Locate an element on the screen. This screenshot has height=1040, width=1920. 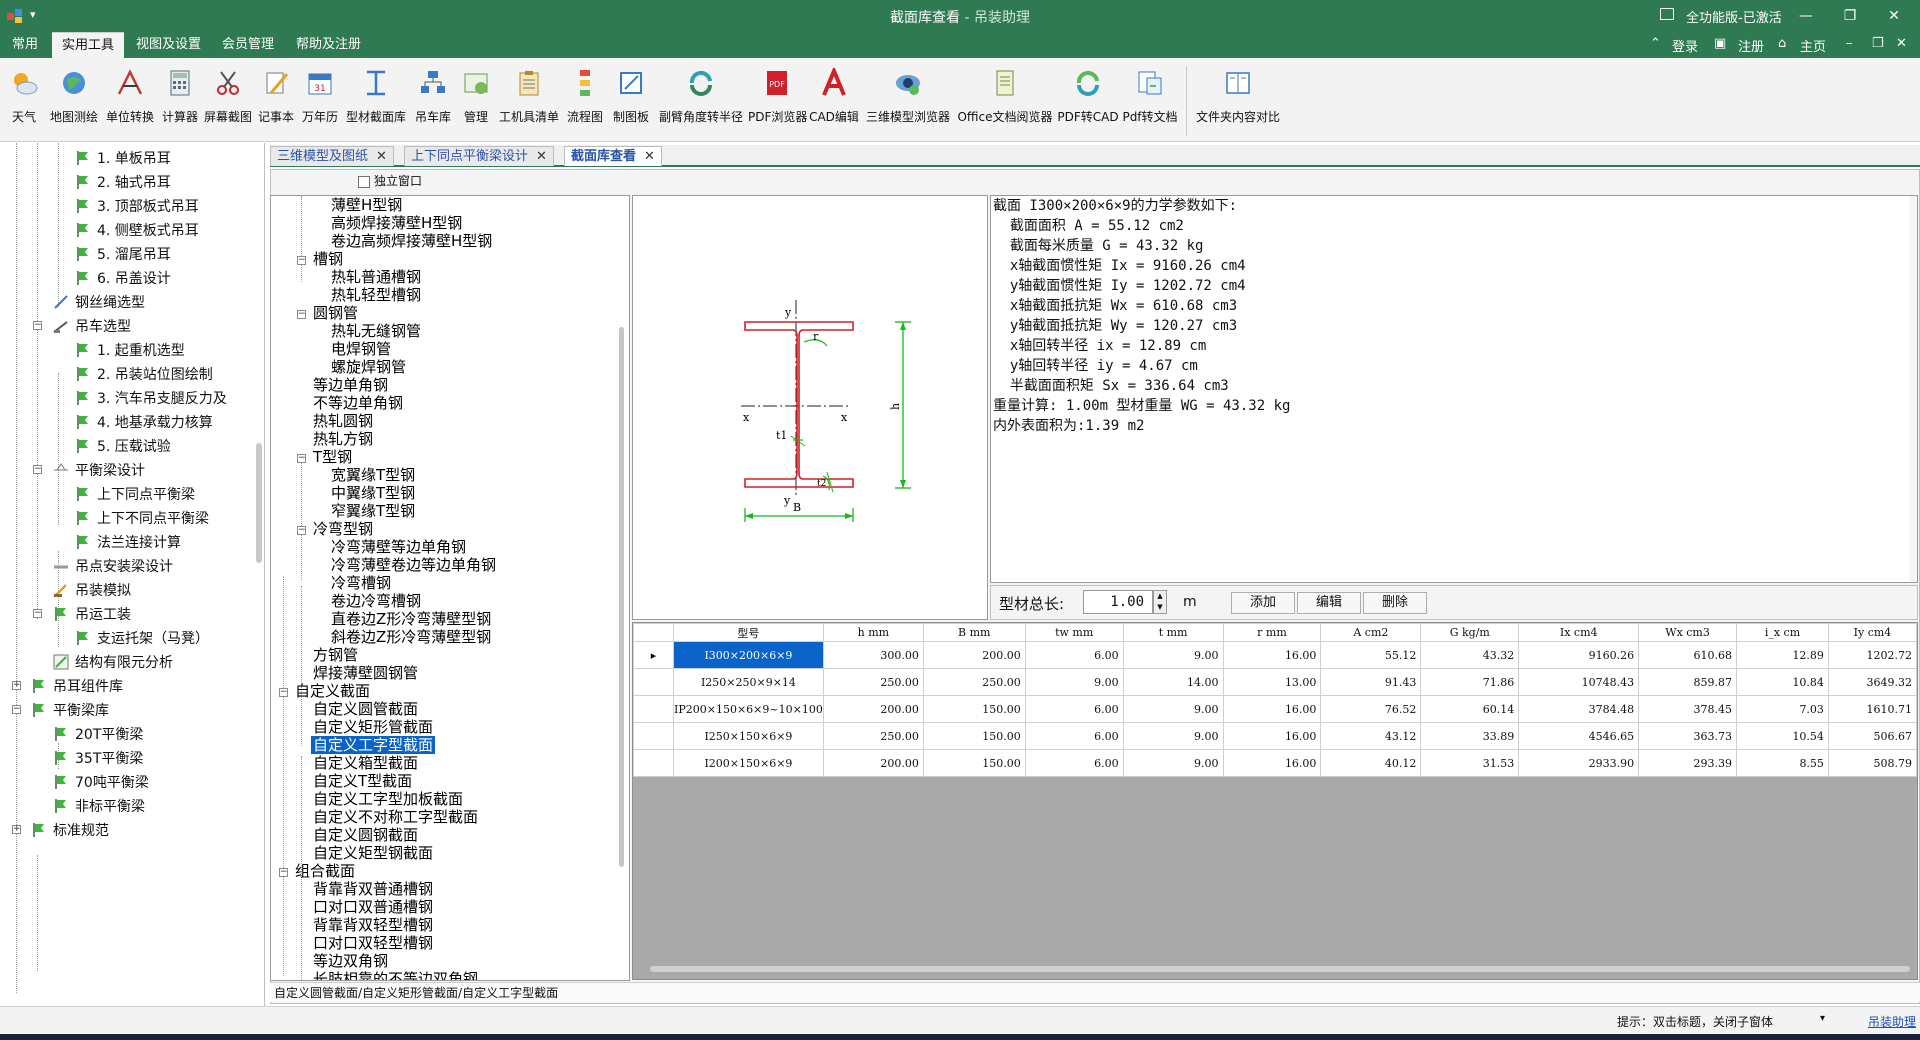
tool-pdf-to-cad: PDF转CAD is located at coordinates (1088, 100).